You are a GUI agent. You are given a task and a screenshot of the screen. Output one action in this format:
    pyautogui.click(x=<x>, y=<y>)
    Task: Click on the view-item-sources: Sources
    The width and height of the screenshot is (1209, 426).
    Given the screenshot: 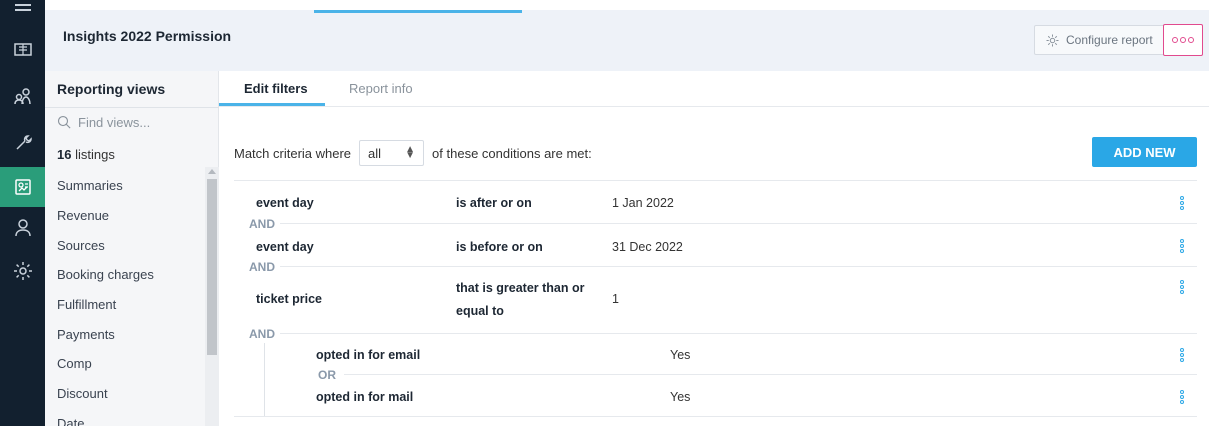 What is the action you would take?
    pyautogui.click(x=125, y=245)
    